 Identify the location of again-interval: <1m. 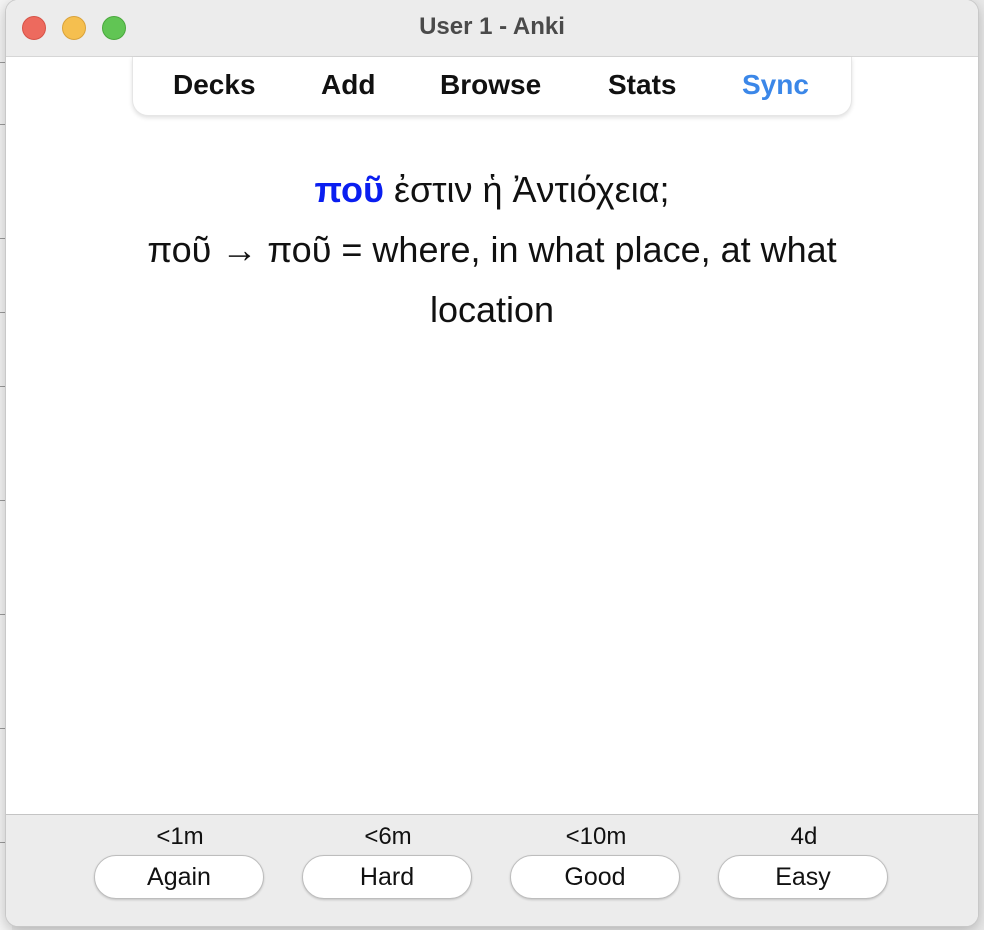
(180, 836).